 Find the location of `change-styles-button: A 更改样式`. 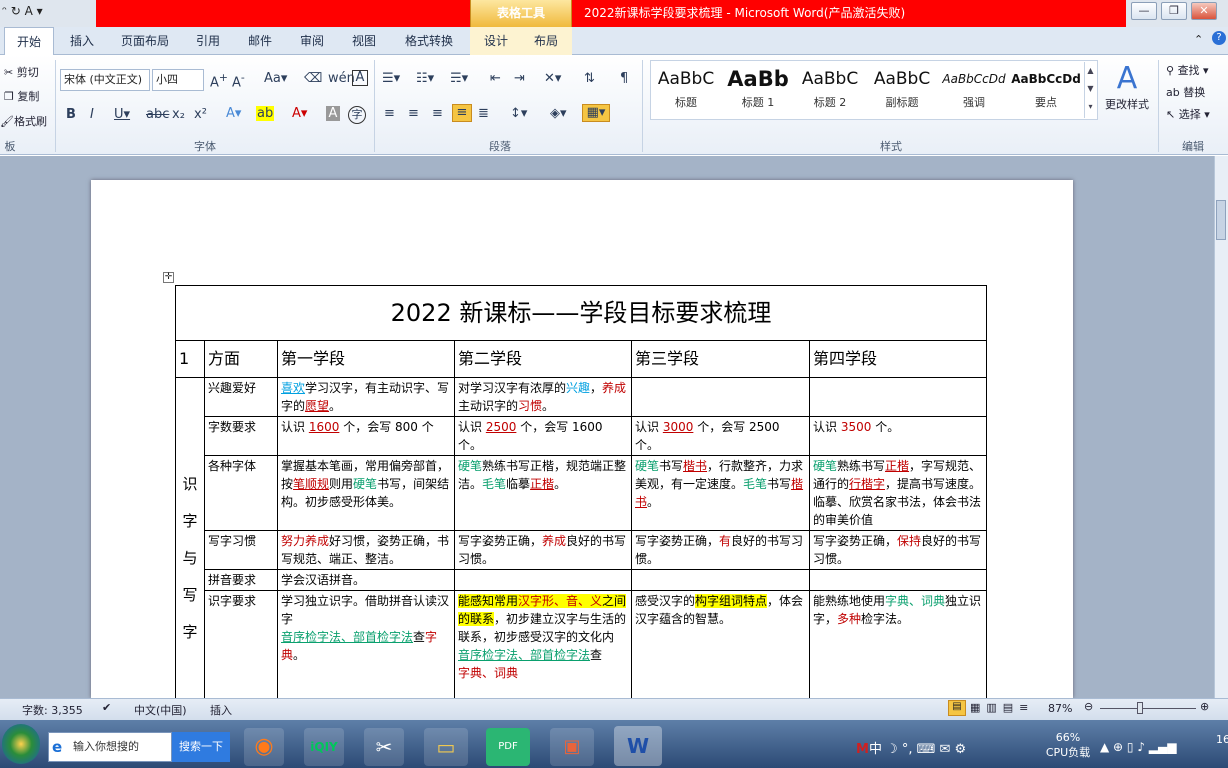

change-styles-button: A 更改样式 is located at coordinates (1127, 87).